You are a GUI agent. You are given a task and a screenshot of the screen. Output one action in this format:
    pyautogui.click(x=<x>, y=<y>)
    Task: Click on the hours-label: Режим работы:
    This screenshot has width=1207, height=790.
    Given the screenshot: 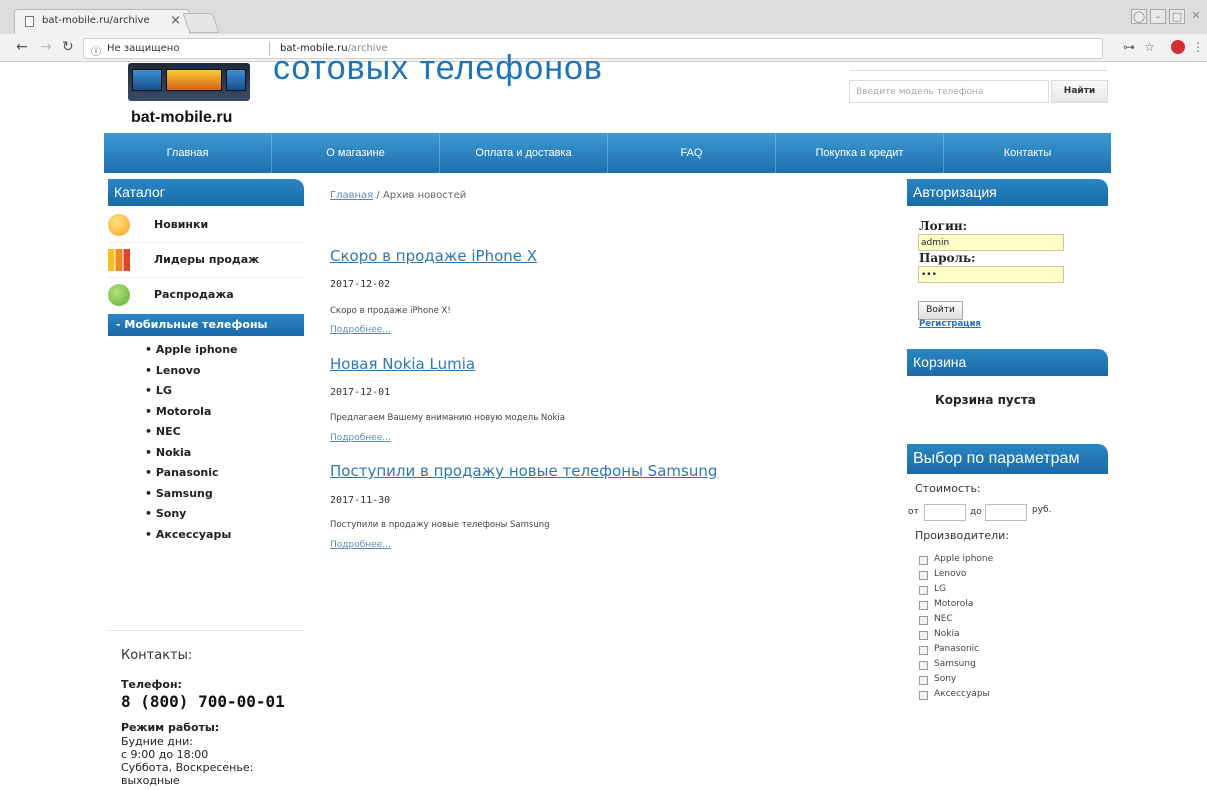 What is the action you would take?
    pyautogui.click(x=170, y=727)
    